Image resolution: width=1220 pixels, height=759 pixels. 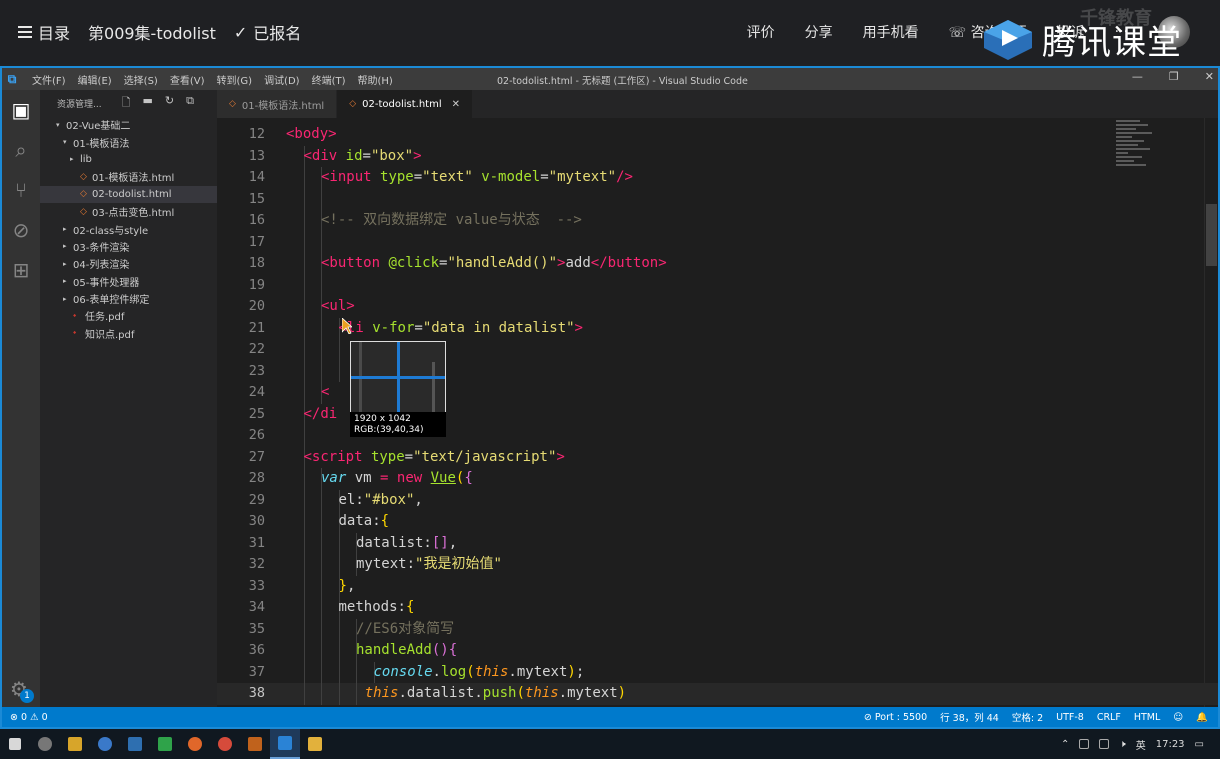 I want to click on ime-indicator: 英, so click(x=1141, y=744).